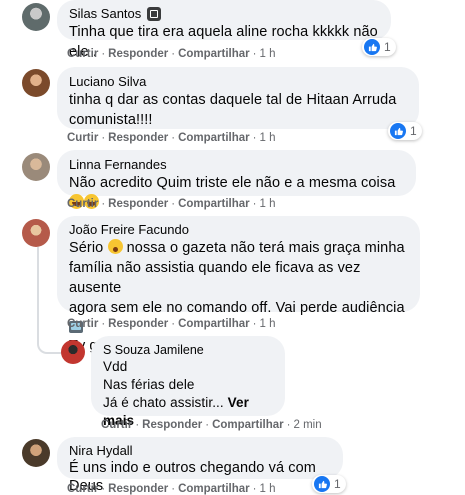 The height and width of the screenshot is (495, 465). Describe the element at coordinates (188, 350) in the screenshot. I see `comment-author: S Souza Jamilene` at that location.